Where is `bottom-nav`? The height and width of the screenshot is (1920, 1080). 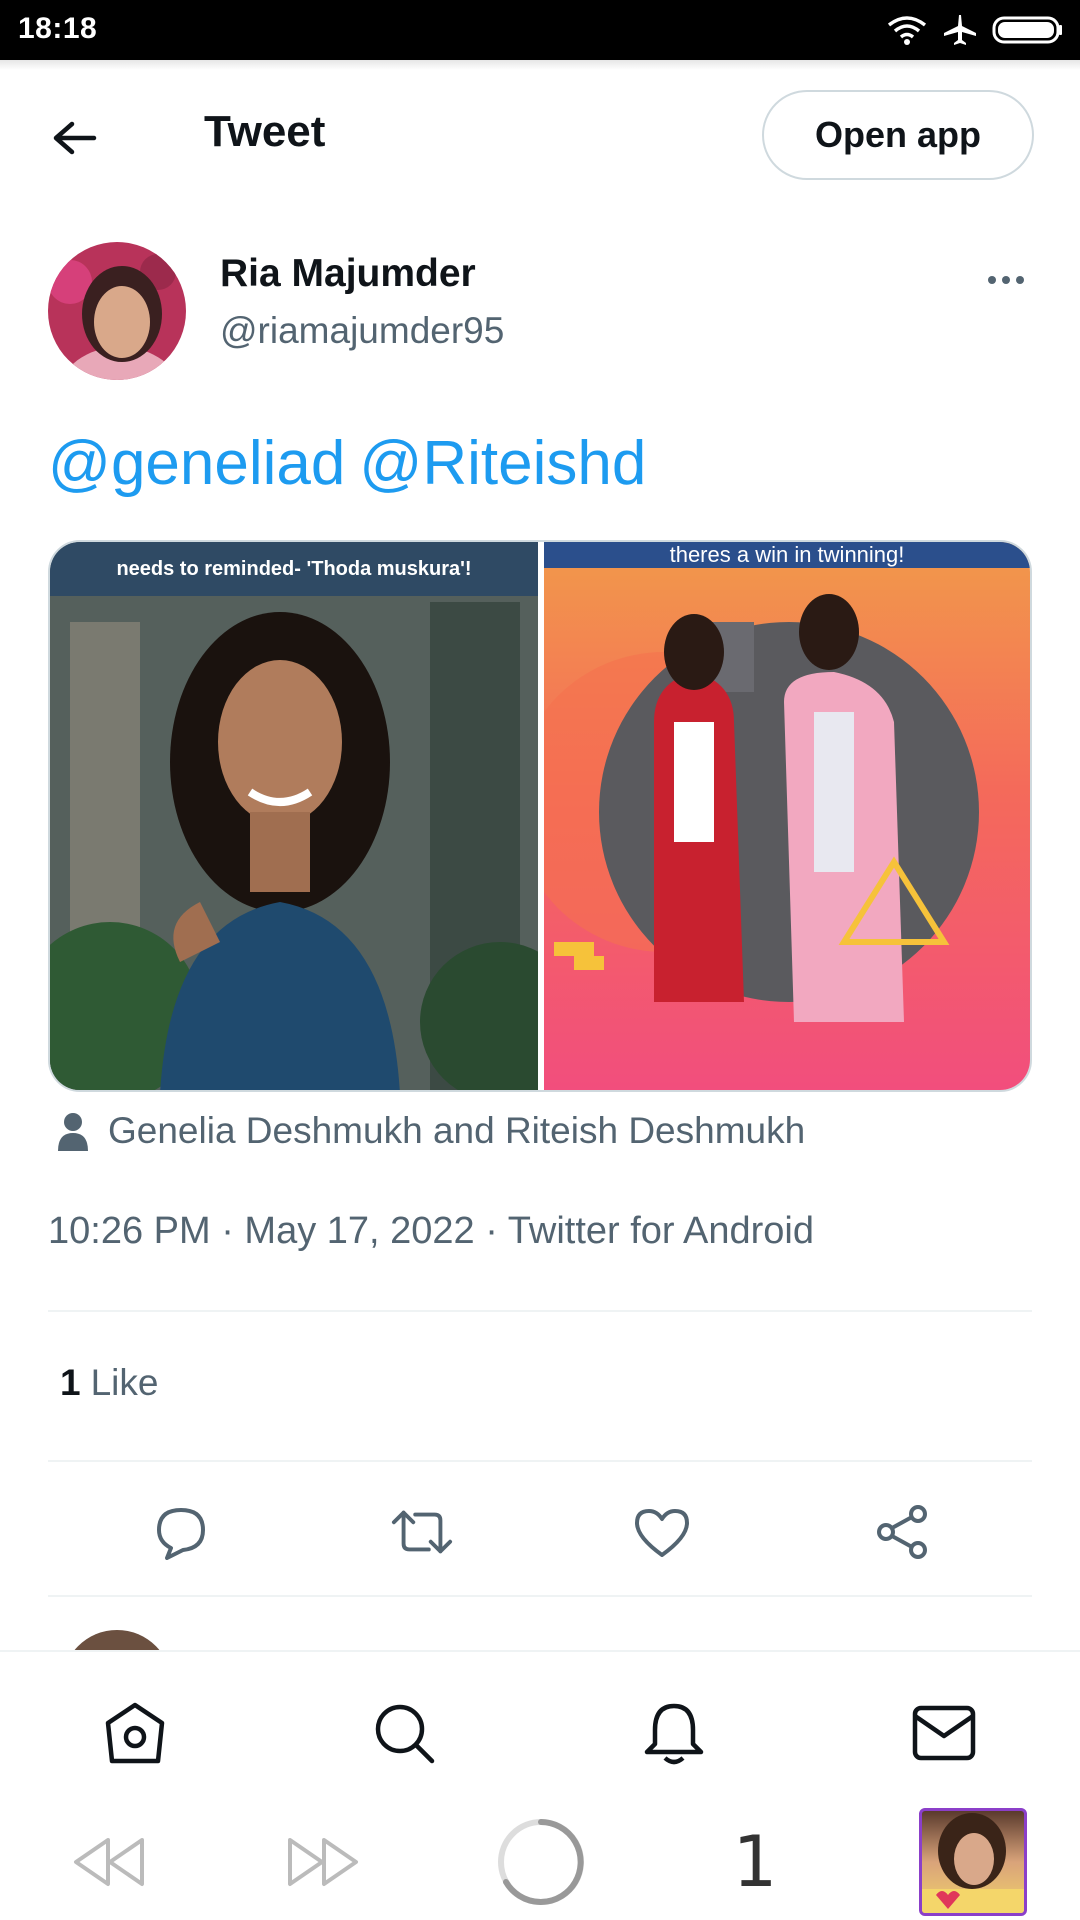
bottom-nav is located at coordinates (540, 1725).